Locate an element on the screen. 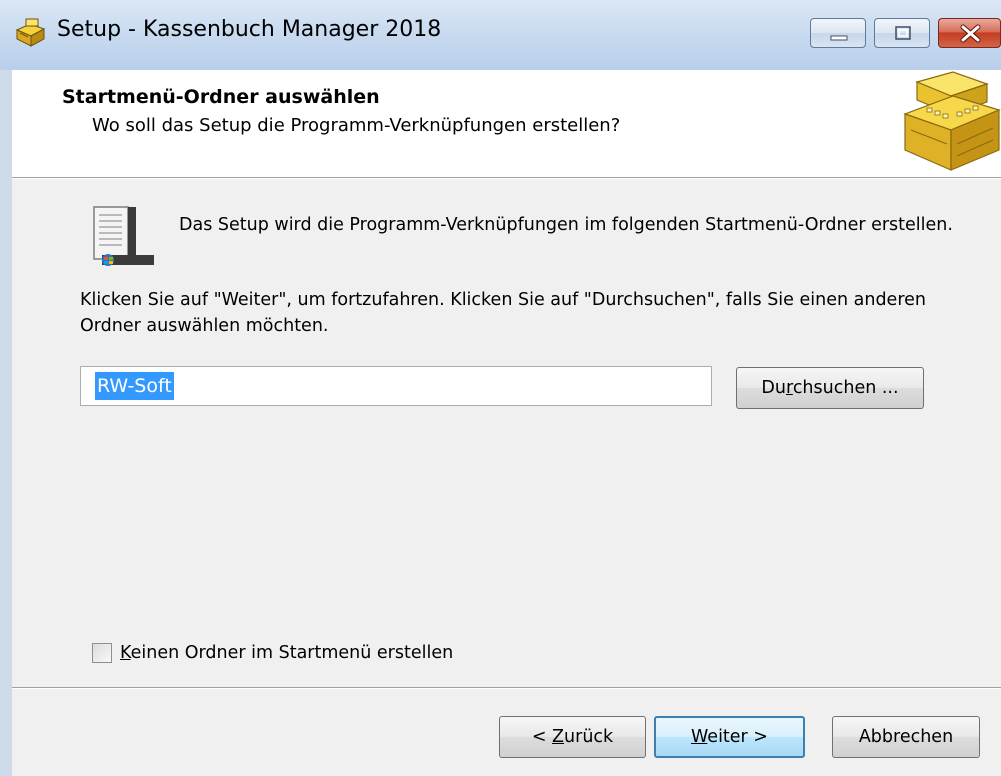  no-folder-checkbox is located at coordinates (102, 653).